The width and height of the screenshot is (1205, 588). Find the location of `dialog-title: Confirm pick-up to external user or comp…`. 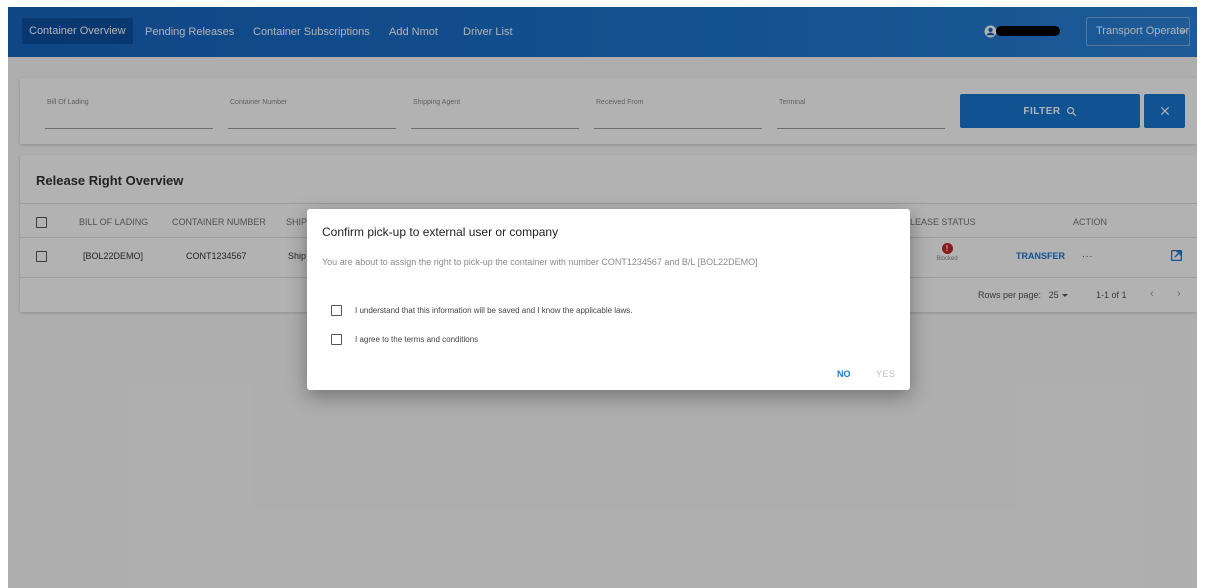

dialog-title: Confirm pick-up to external user or comp… is located at coordinates (440, 232).